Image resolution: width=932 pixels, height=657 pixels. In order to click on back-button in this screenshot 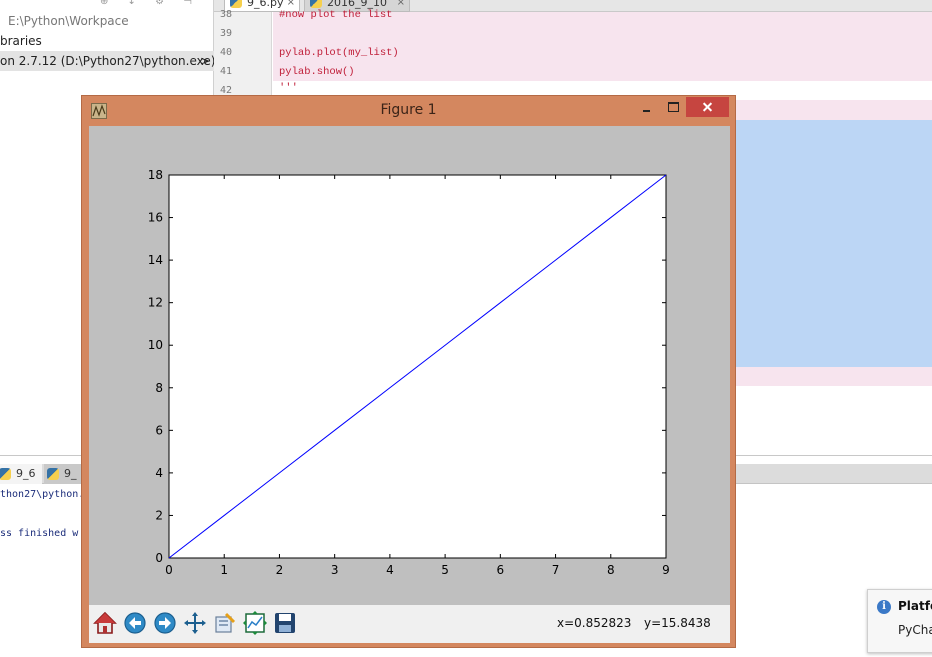, I will do `click(135, 623)`.